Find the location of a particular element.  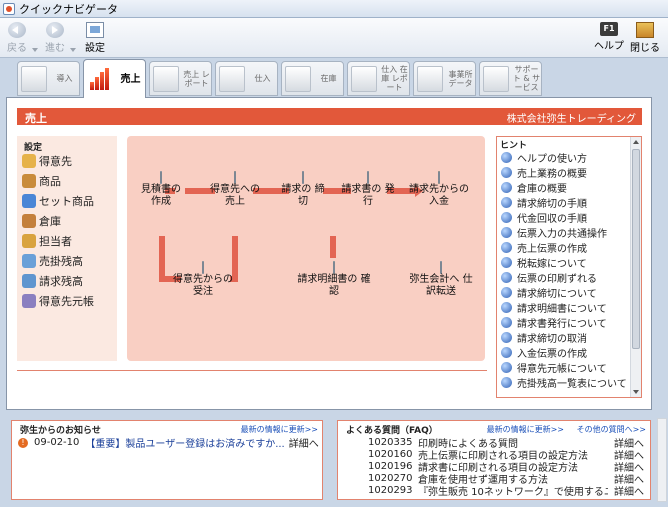

divider is located at coordinates (252, 370).